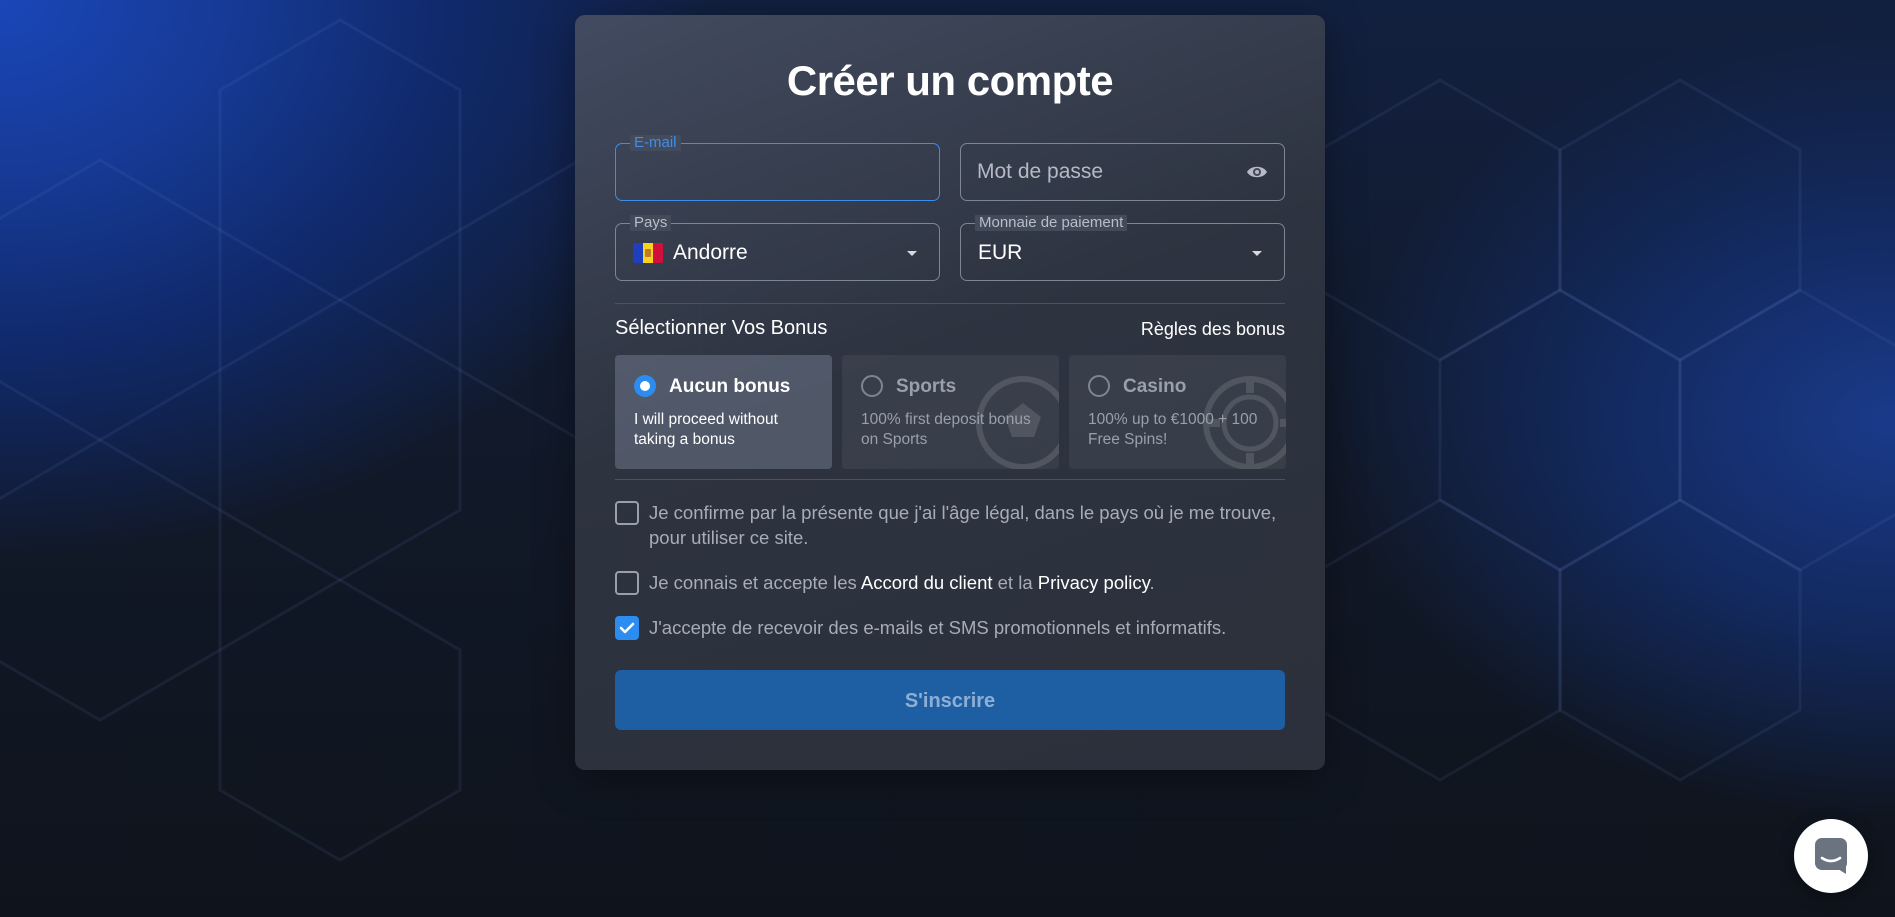  I want to click on password-input, so click(1122, 172).